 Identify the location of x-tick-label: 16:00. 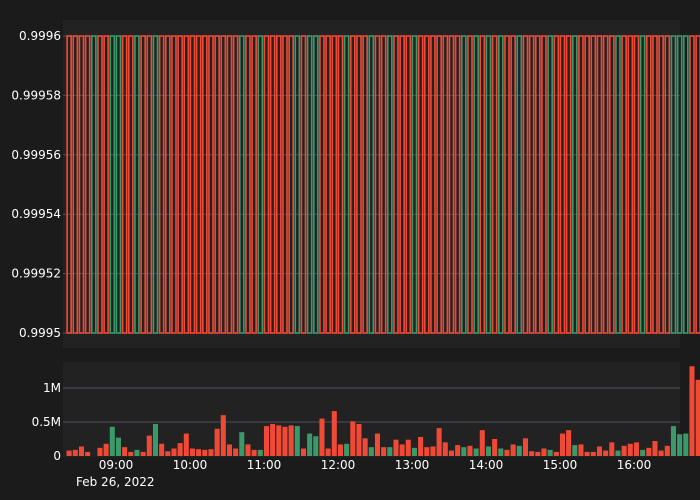
(634, 465).